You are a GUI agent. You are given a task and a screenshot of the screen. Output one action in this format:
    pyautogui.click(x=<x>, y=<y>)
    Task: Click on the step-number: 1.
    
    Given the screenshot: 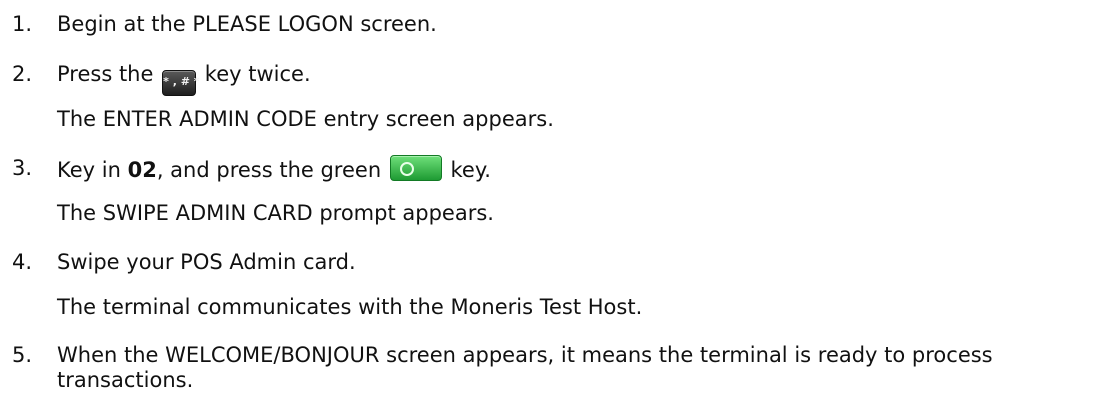 What is the action you would take?
    pyautogui.click(x=22, y=24)
    